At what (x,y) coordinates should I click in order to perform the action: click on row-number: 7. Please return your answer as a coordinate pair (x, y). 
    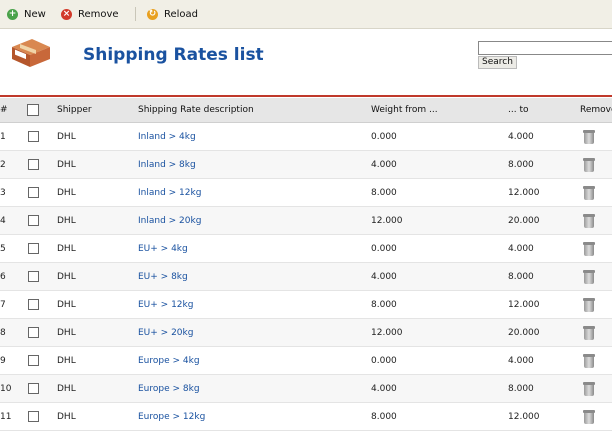
    Looking at the image, I should click on (12, 304).